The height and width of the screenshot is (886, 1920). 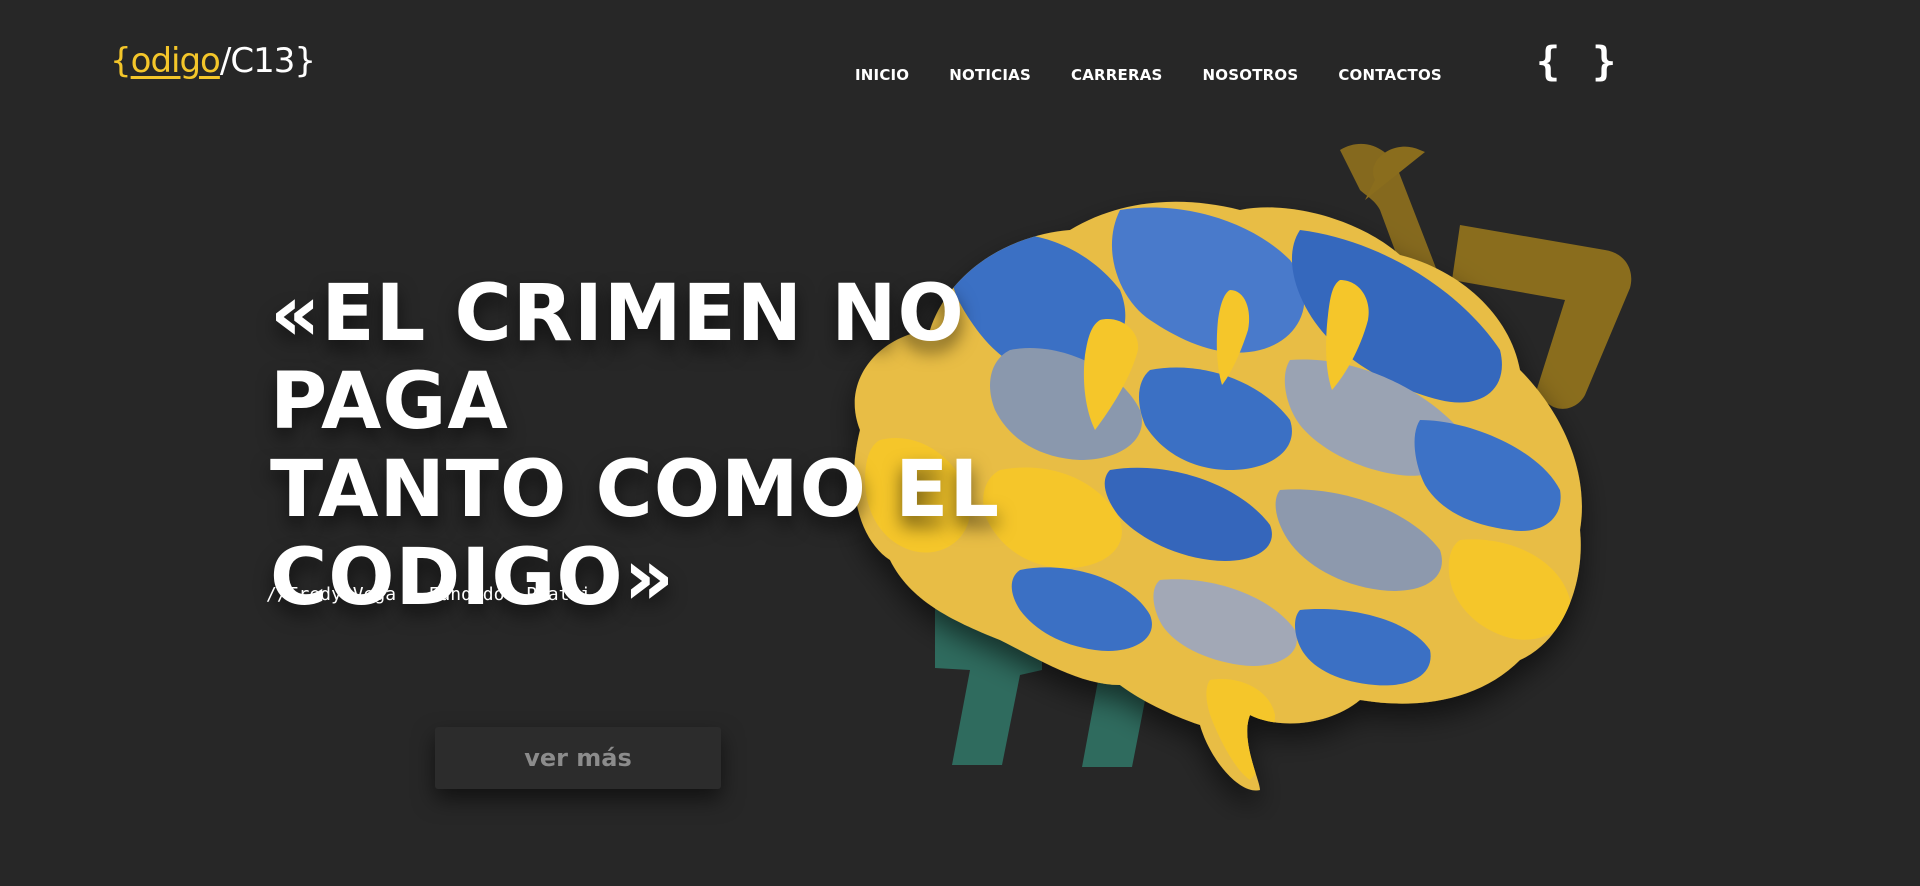 I want to click on nav-item-nosotros: NOSOTROS, so click(x=1251, y=75).